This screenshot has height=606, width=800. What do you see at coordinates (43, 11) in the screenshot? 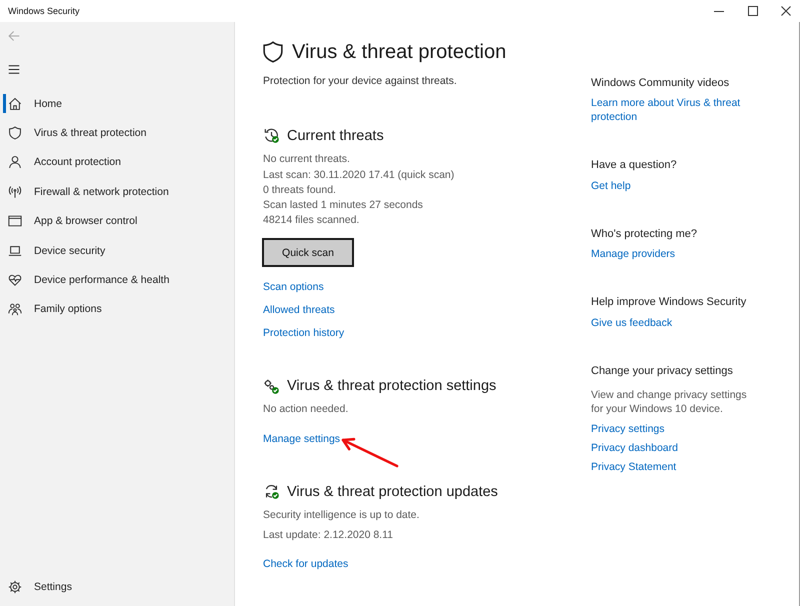
I see `window-title: Windows Security` at bounding box center [43, 11].